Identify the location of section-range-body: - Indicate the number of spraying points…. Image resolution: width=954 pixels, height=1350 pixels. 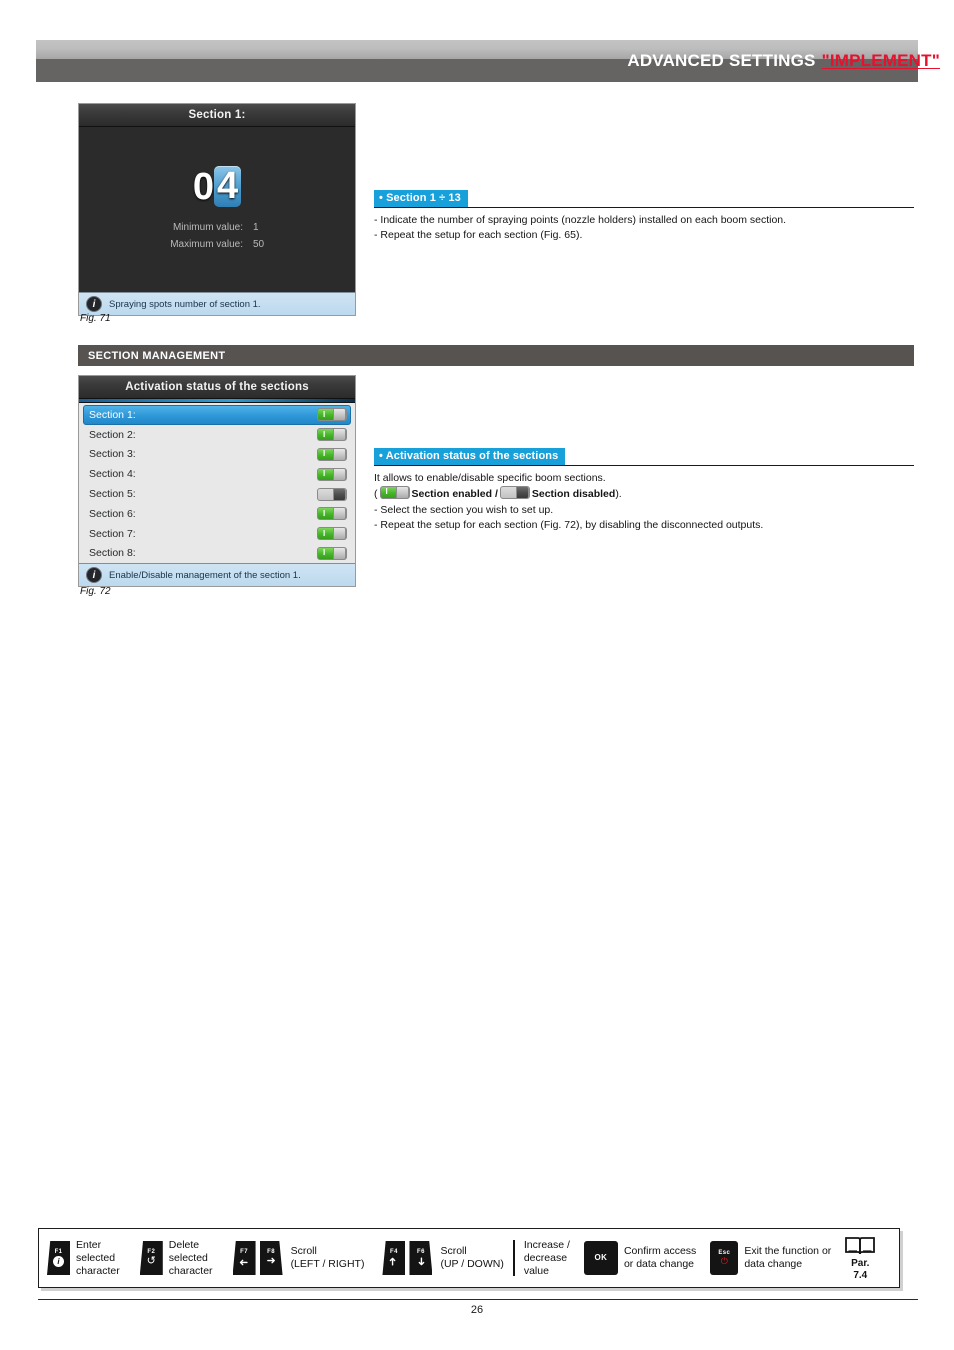
(644, 225).